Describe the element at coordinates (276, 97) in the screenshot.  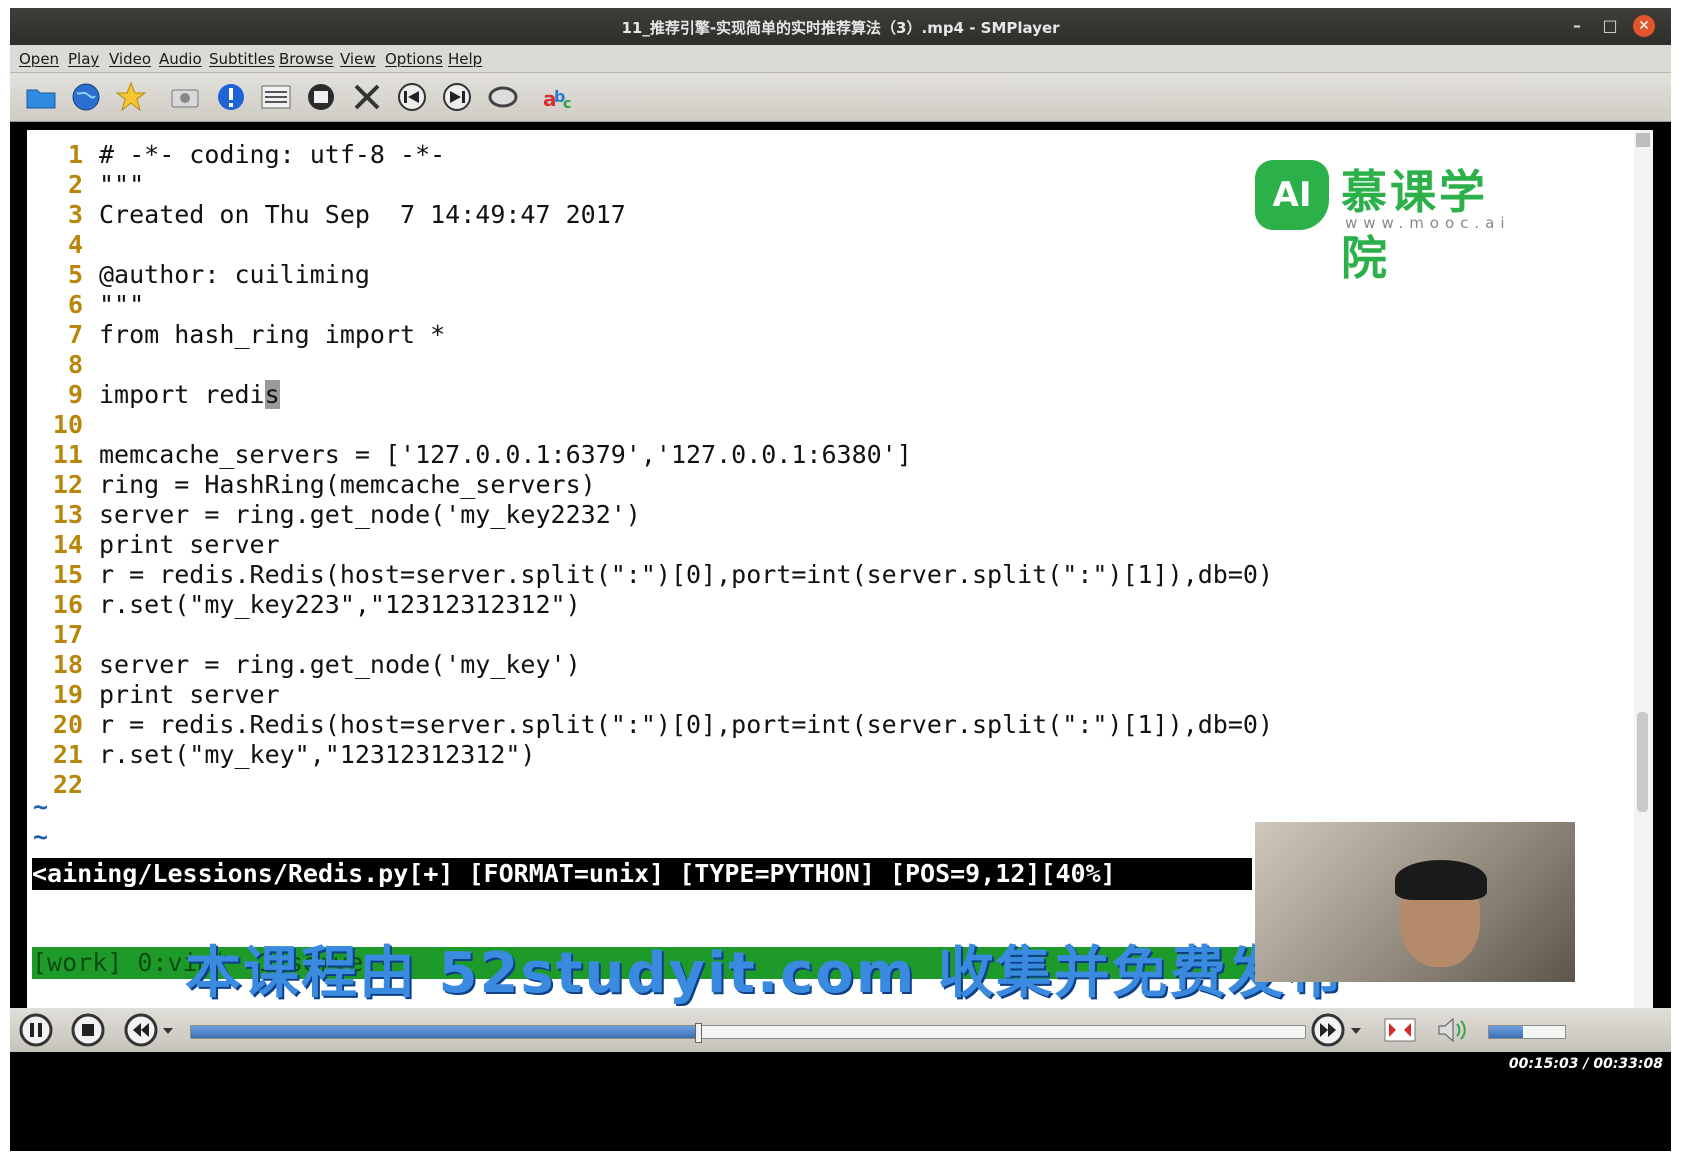
I see `playlist-icon` at that location.